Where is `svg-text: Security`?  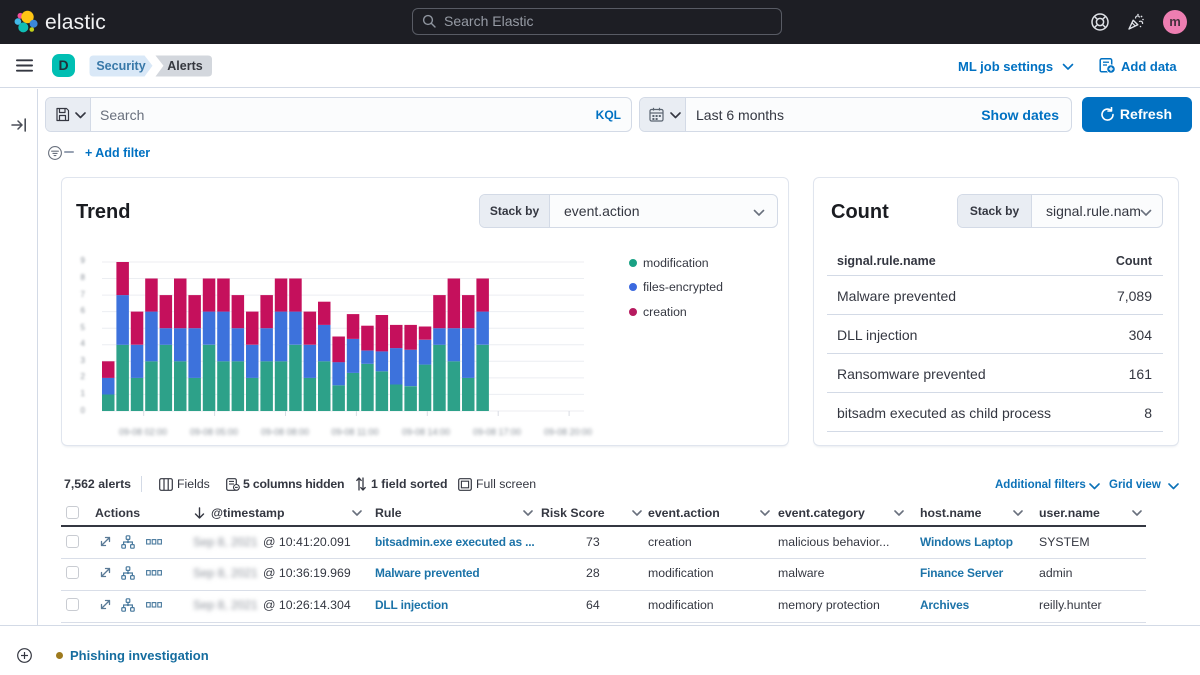
svg-text: Security is located at coordinates (120, 66).